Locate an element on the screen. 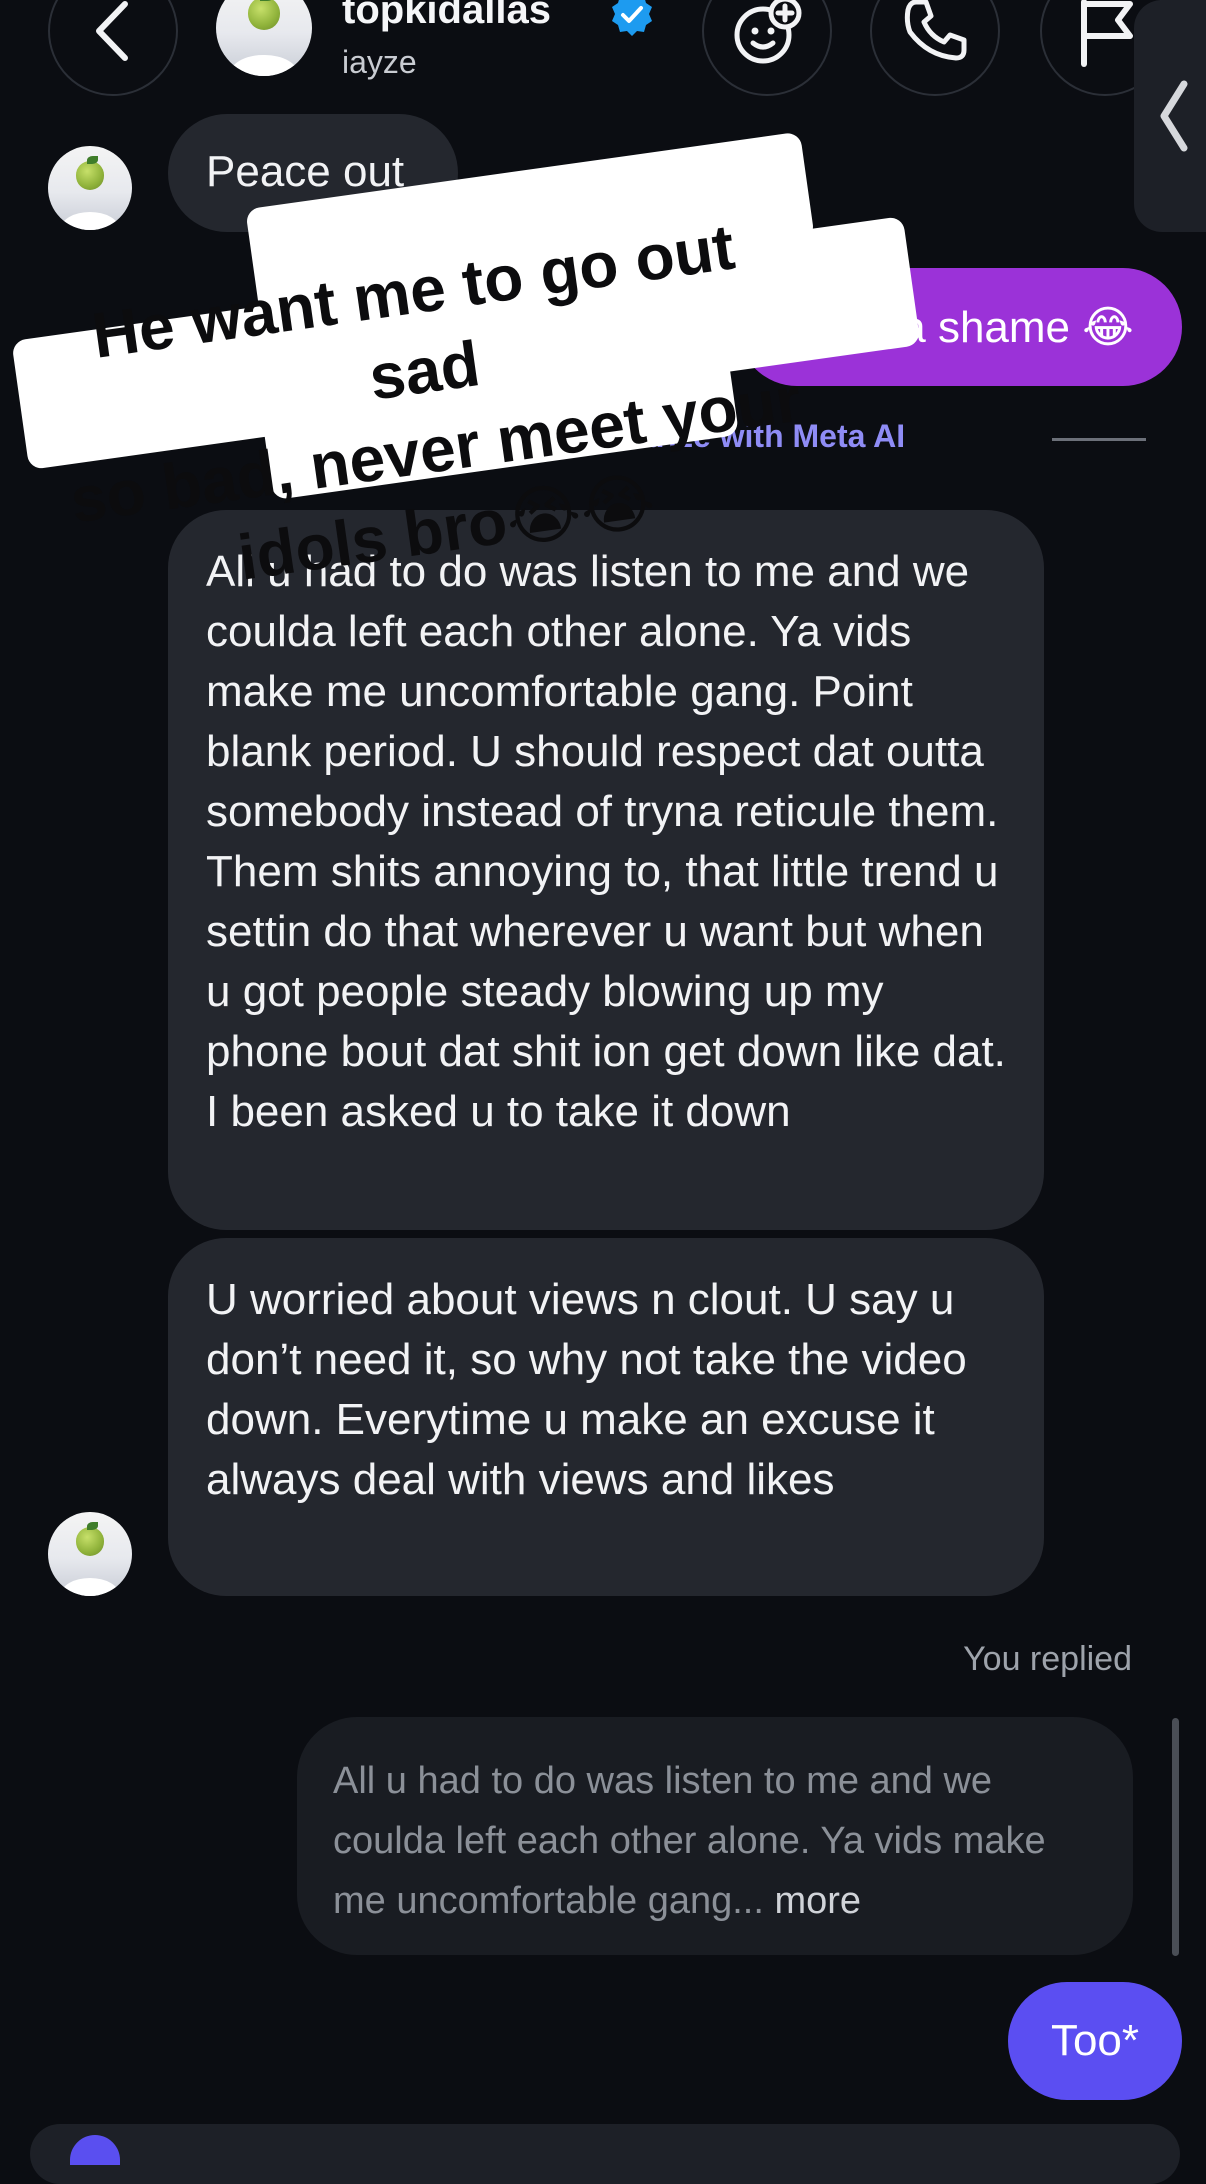 The width and height of the screenshot is (1206, 2184). effects-button is located at coordinates (767, 48).